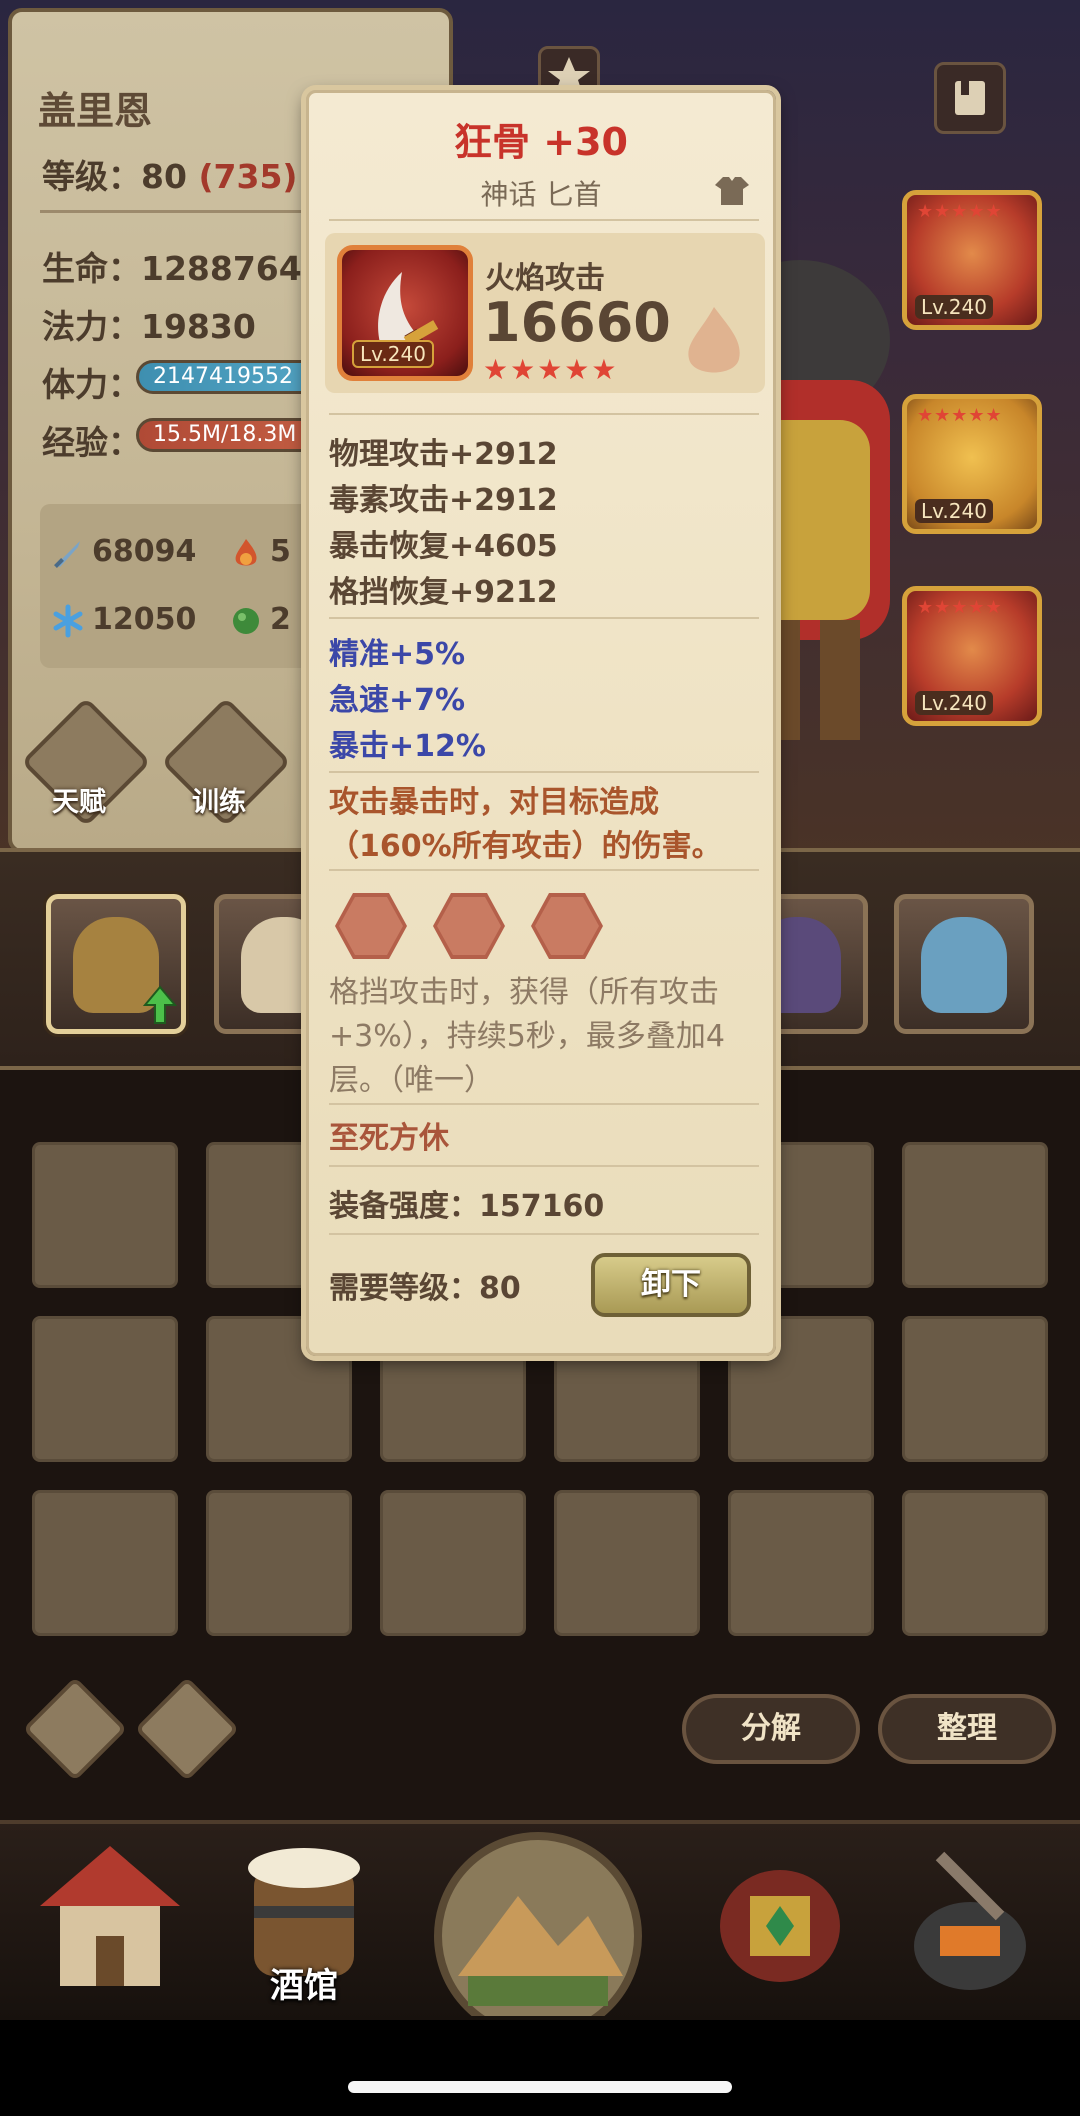  What do you see at coordinates (732, 191) in the screenshot?
I see `shirt-icon` at bounding box center [732, 191].